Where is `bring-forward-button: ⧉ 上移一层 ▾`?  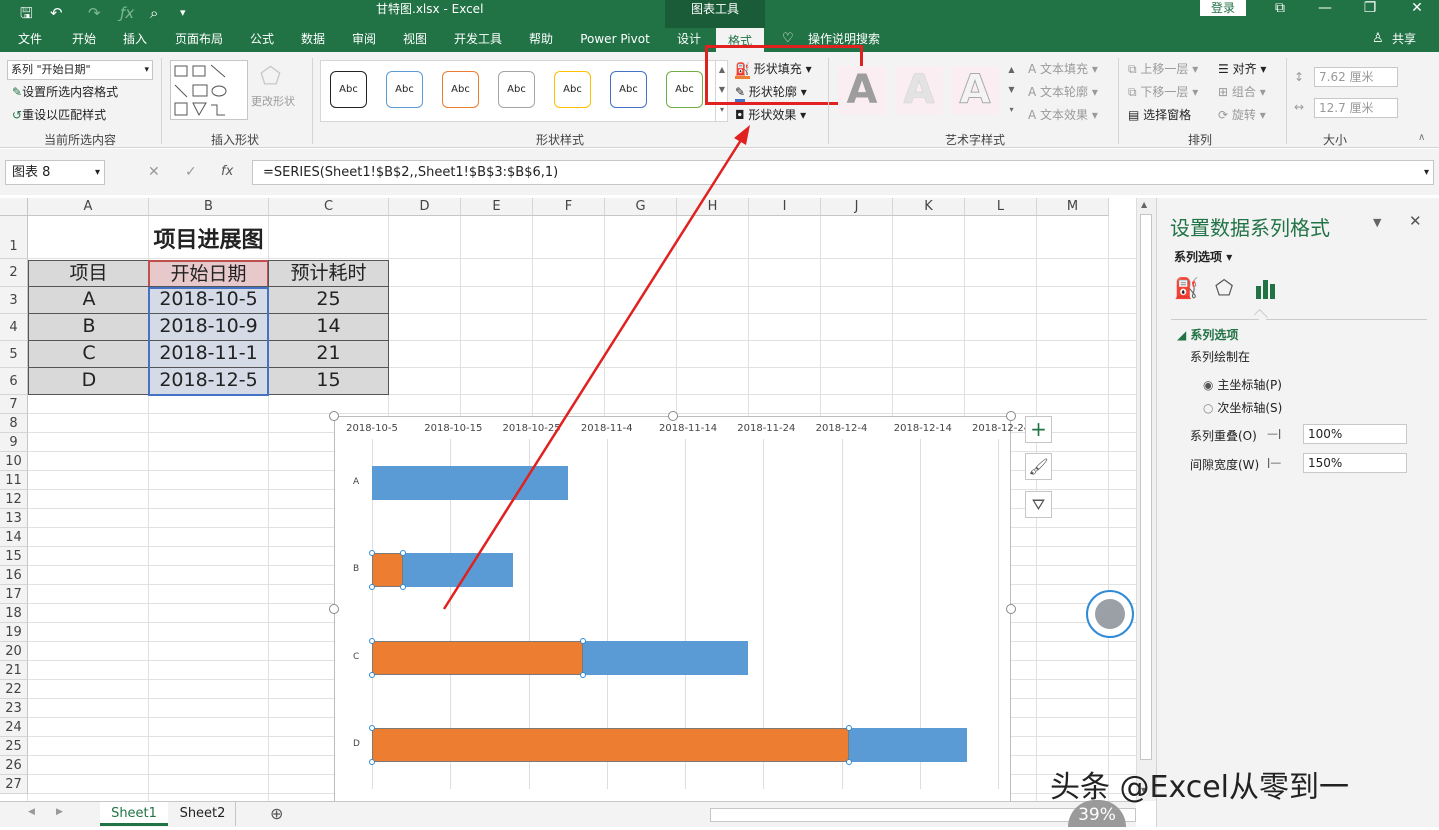 bring-forward-button: ⧉ 上移一层 ▾ is located at coordinates (1163, 69).